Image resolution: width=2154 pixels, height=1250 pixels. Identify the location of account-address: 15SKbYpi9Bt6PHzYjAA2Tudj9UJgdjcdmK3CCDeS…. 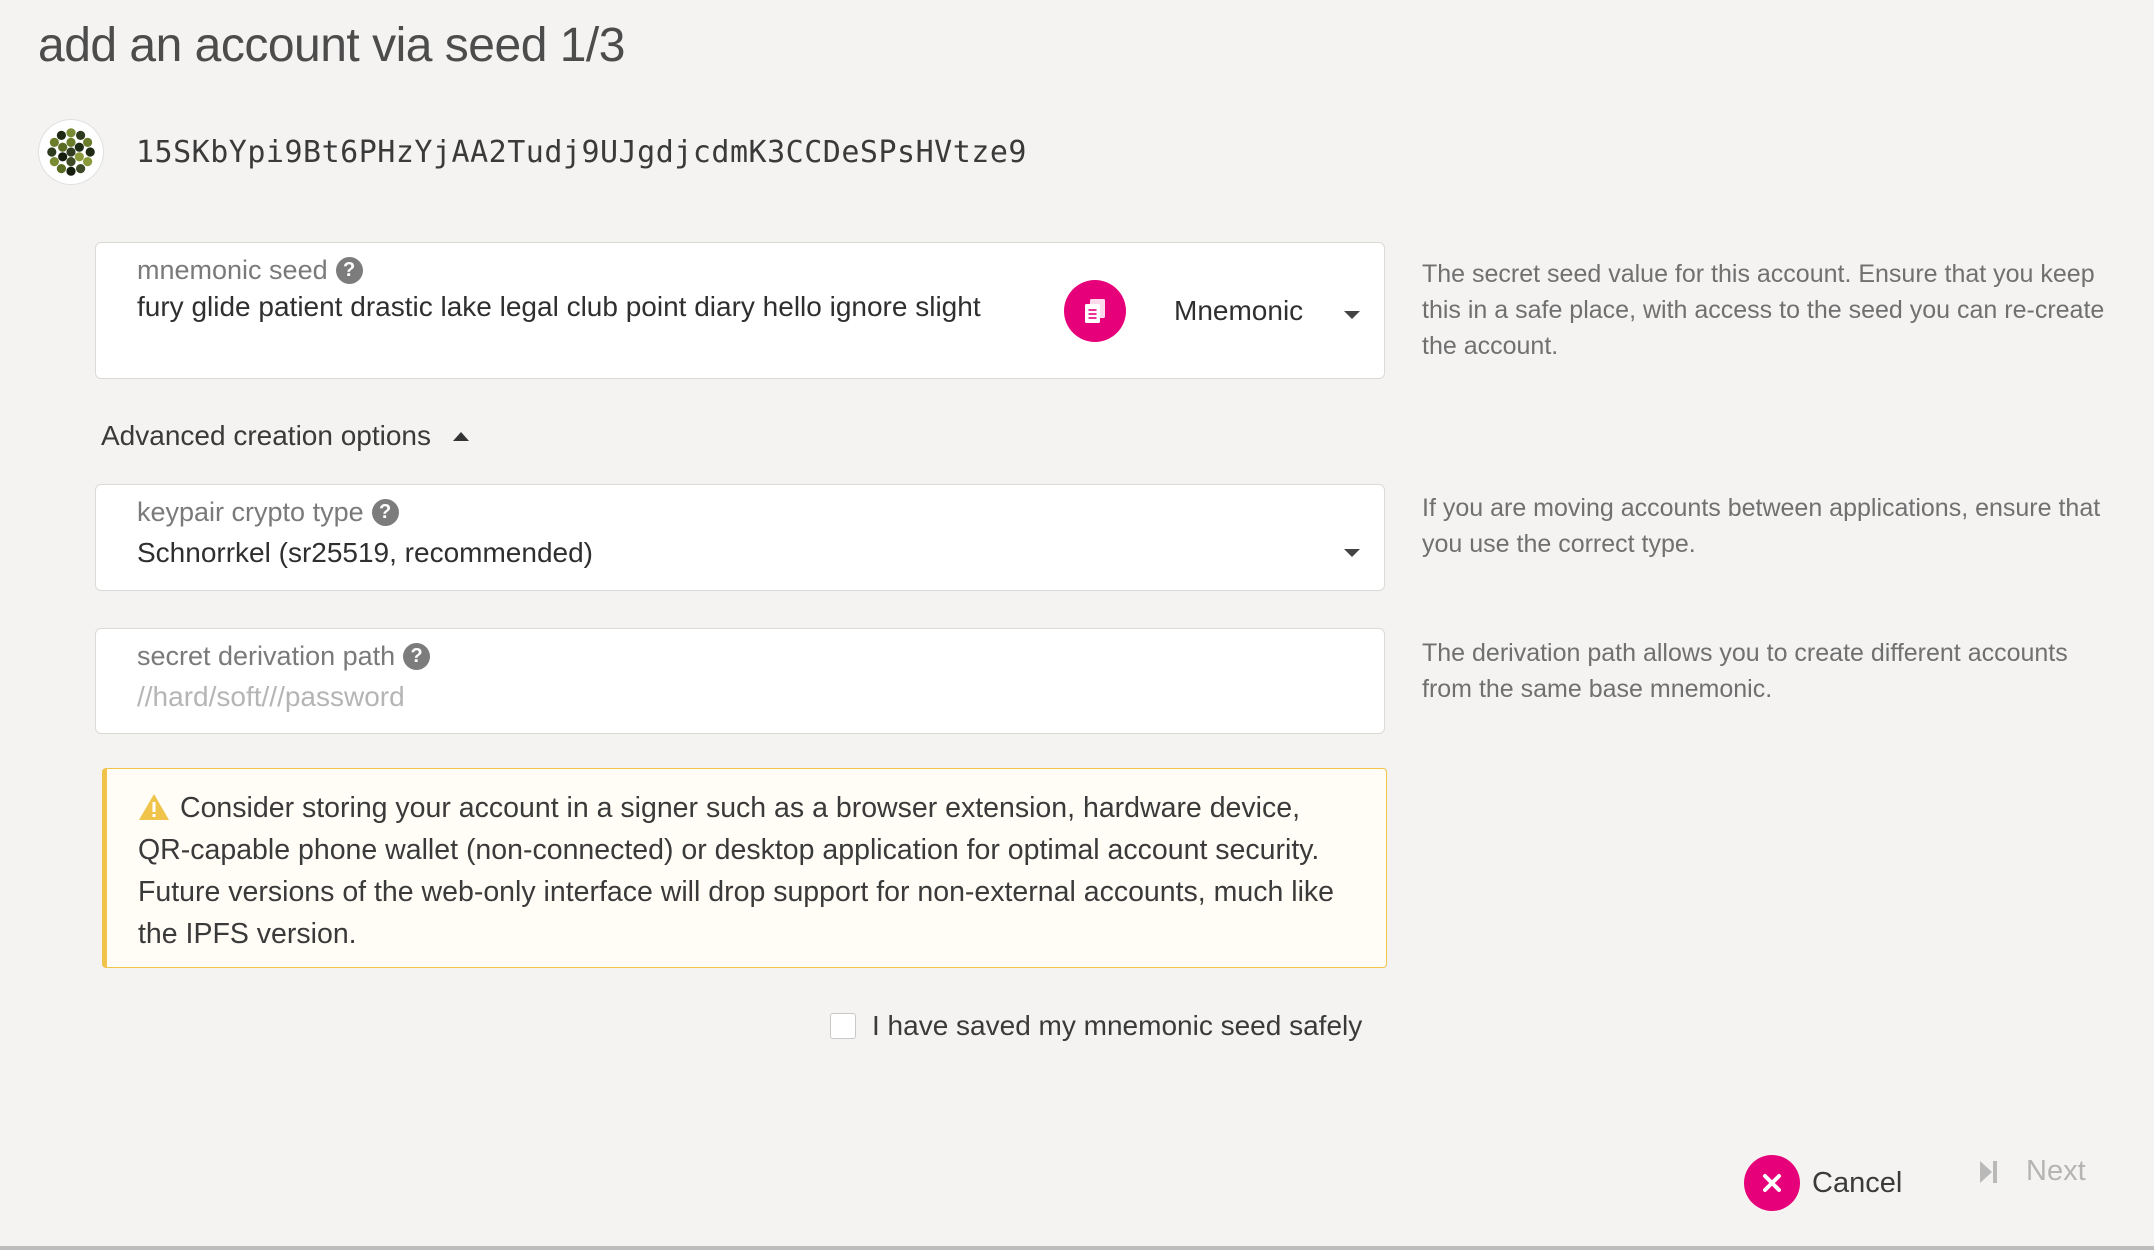
(581, 152).